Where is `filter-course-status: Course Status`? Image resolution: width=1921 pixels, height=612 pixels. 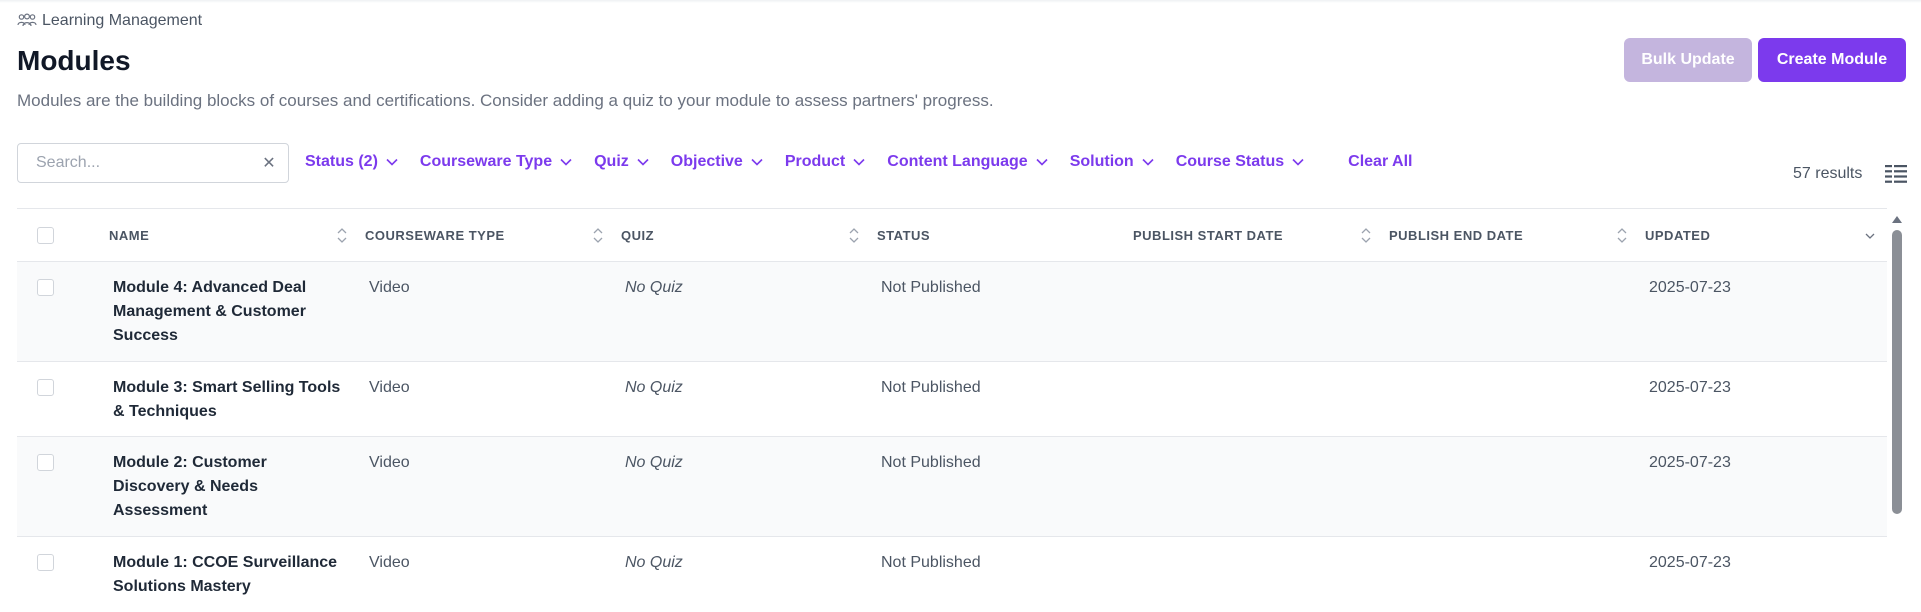 filter-course-status: Course Status is located at coordinates (1240, 162).